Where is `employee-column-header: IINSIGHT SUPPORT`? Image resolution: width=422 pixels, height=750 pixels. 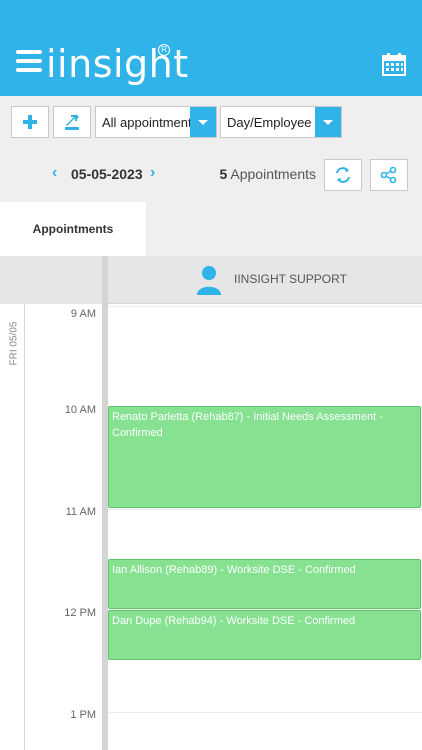
employee-column-header: IINSIGHT SUPPORT is located at coordinates (211, 280).